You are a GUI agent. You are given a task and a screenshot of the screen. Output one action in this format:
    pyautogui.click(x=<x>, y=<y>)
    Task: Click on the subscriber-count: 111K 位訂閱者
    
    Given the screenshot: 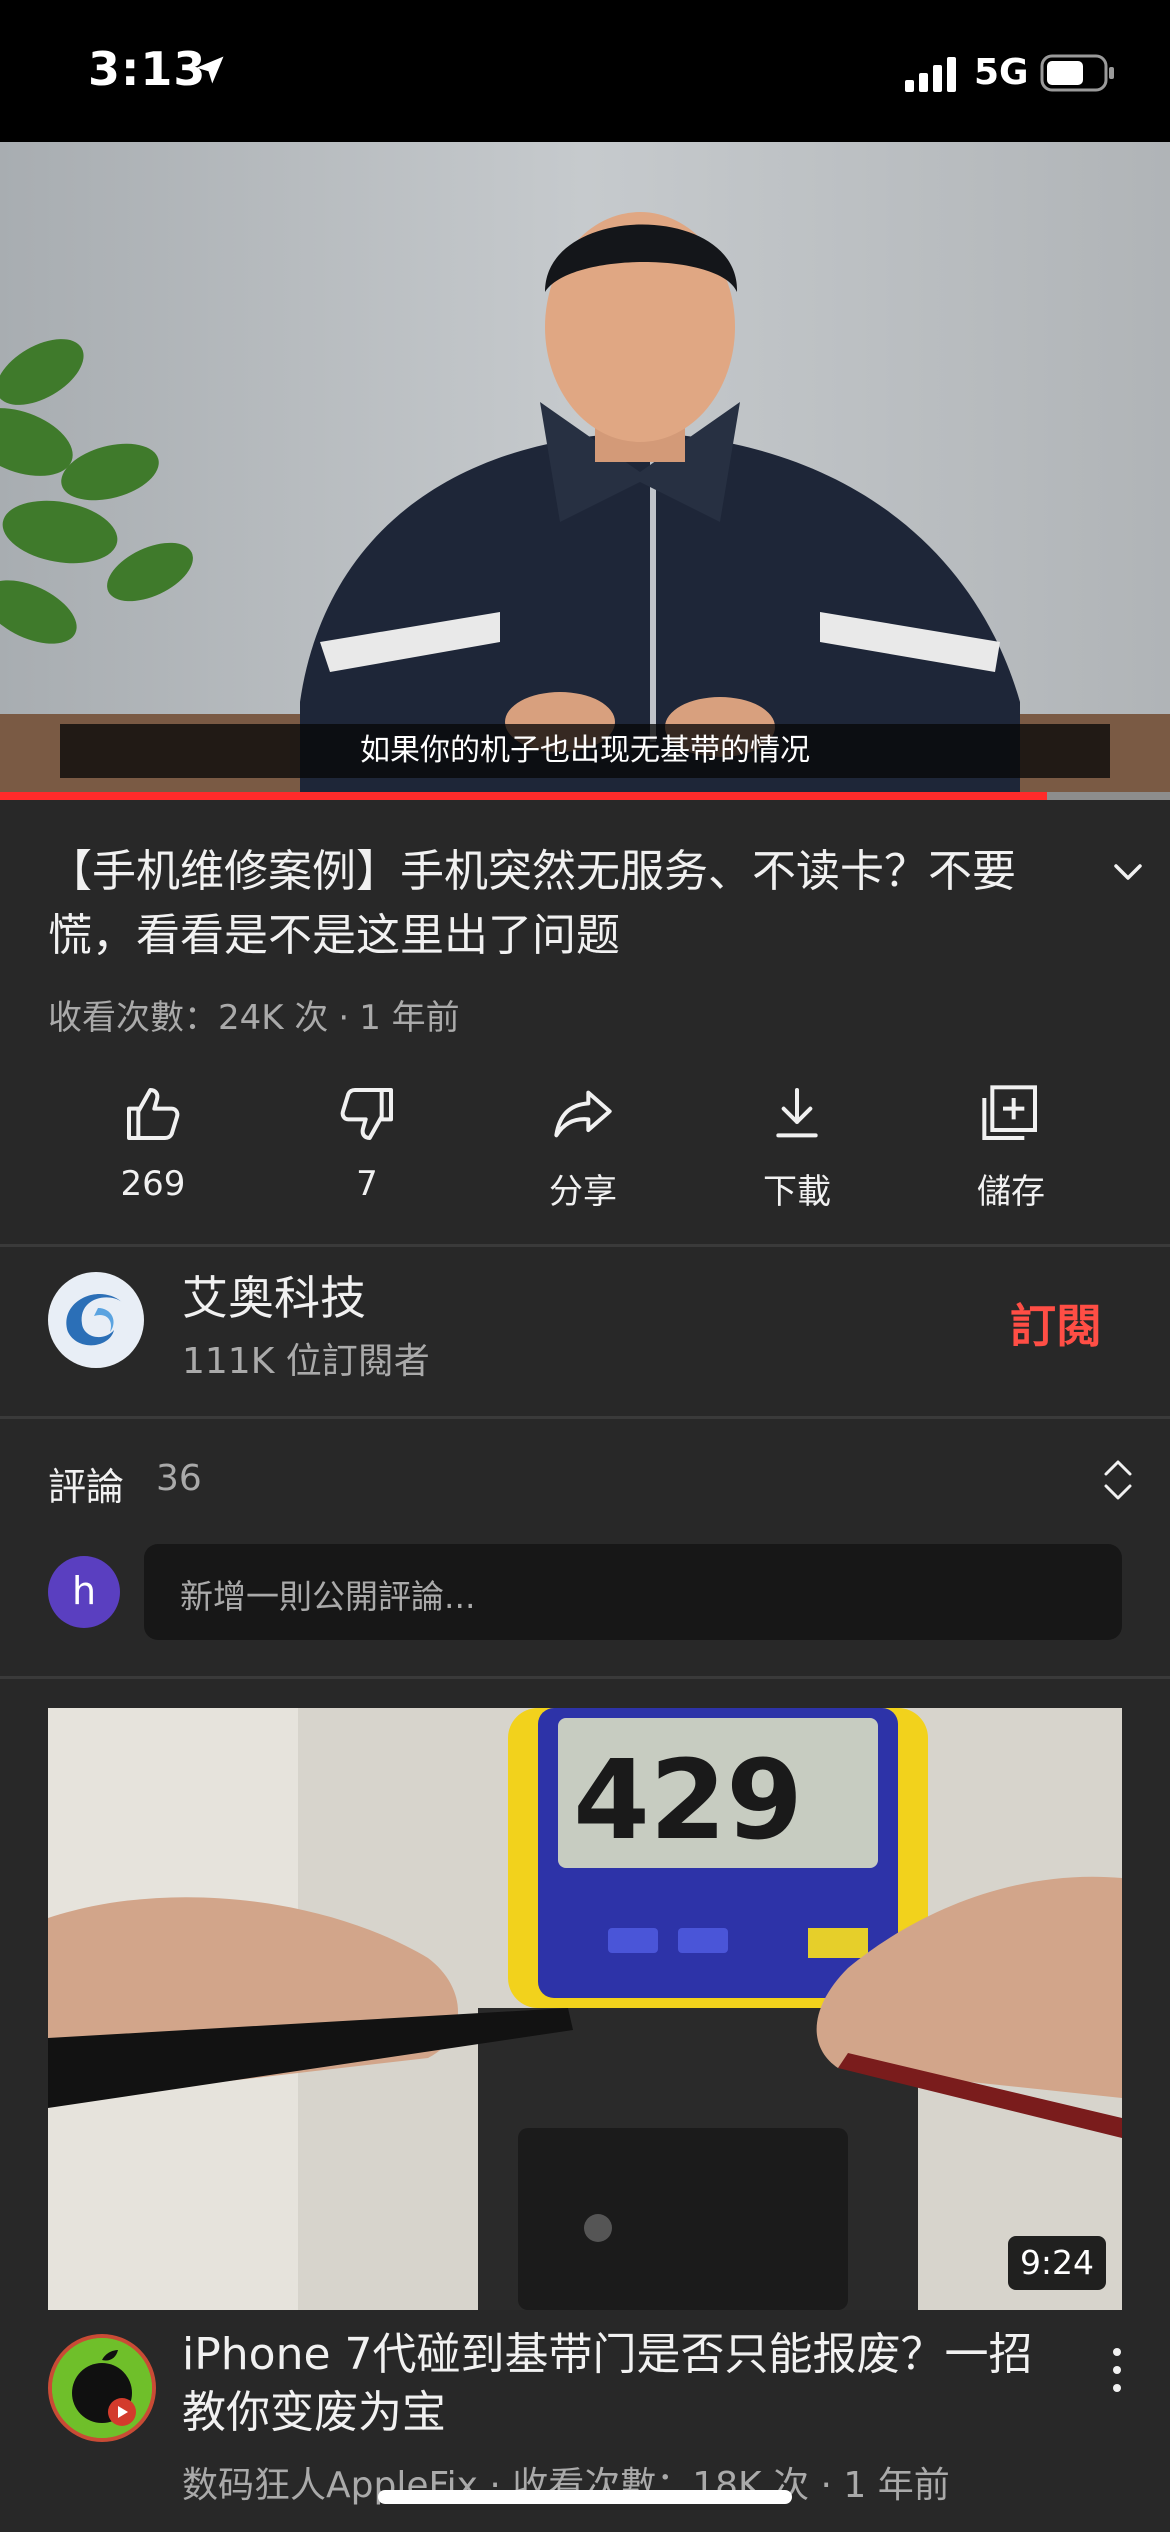 What is the action you would take?
    pyautogui.click(x=306, y=1361)
    